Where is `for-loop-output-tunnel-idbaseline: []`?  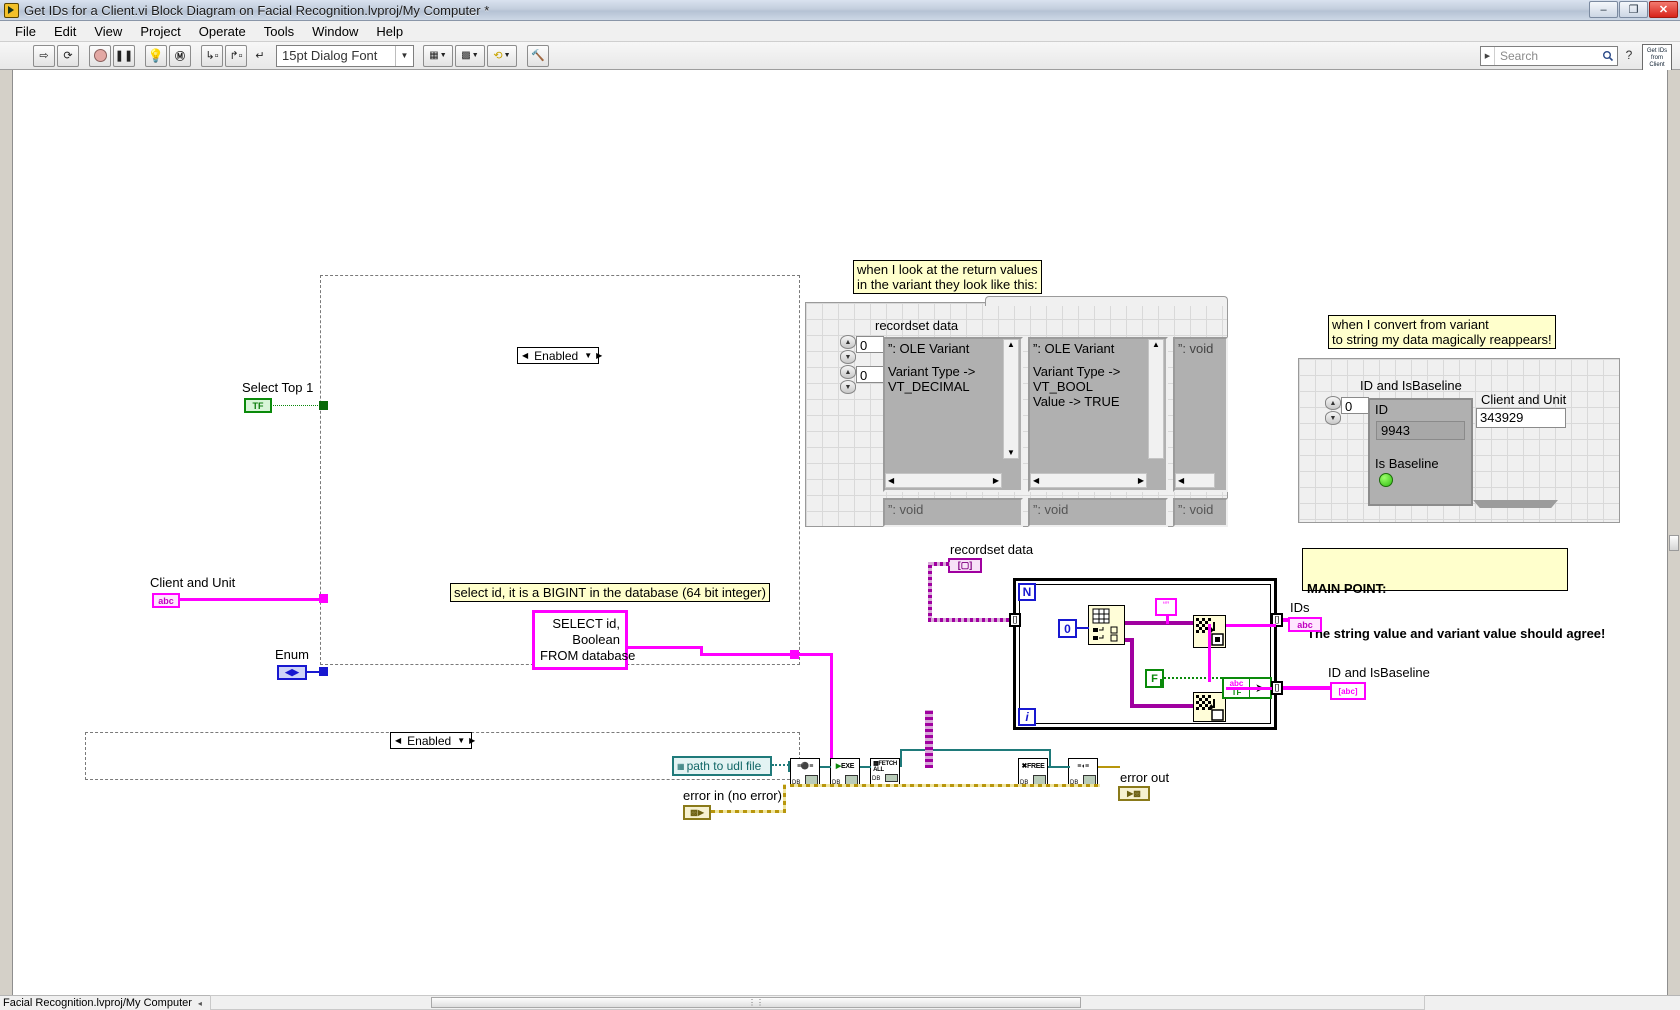
for-loop-output-tunnel-idbaseline: [] is located at coordinates (1277, 688).